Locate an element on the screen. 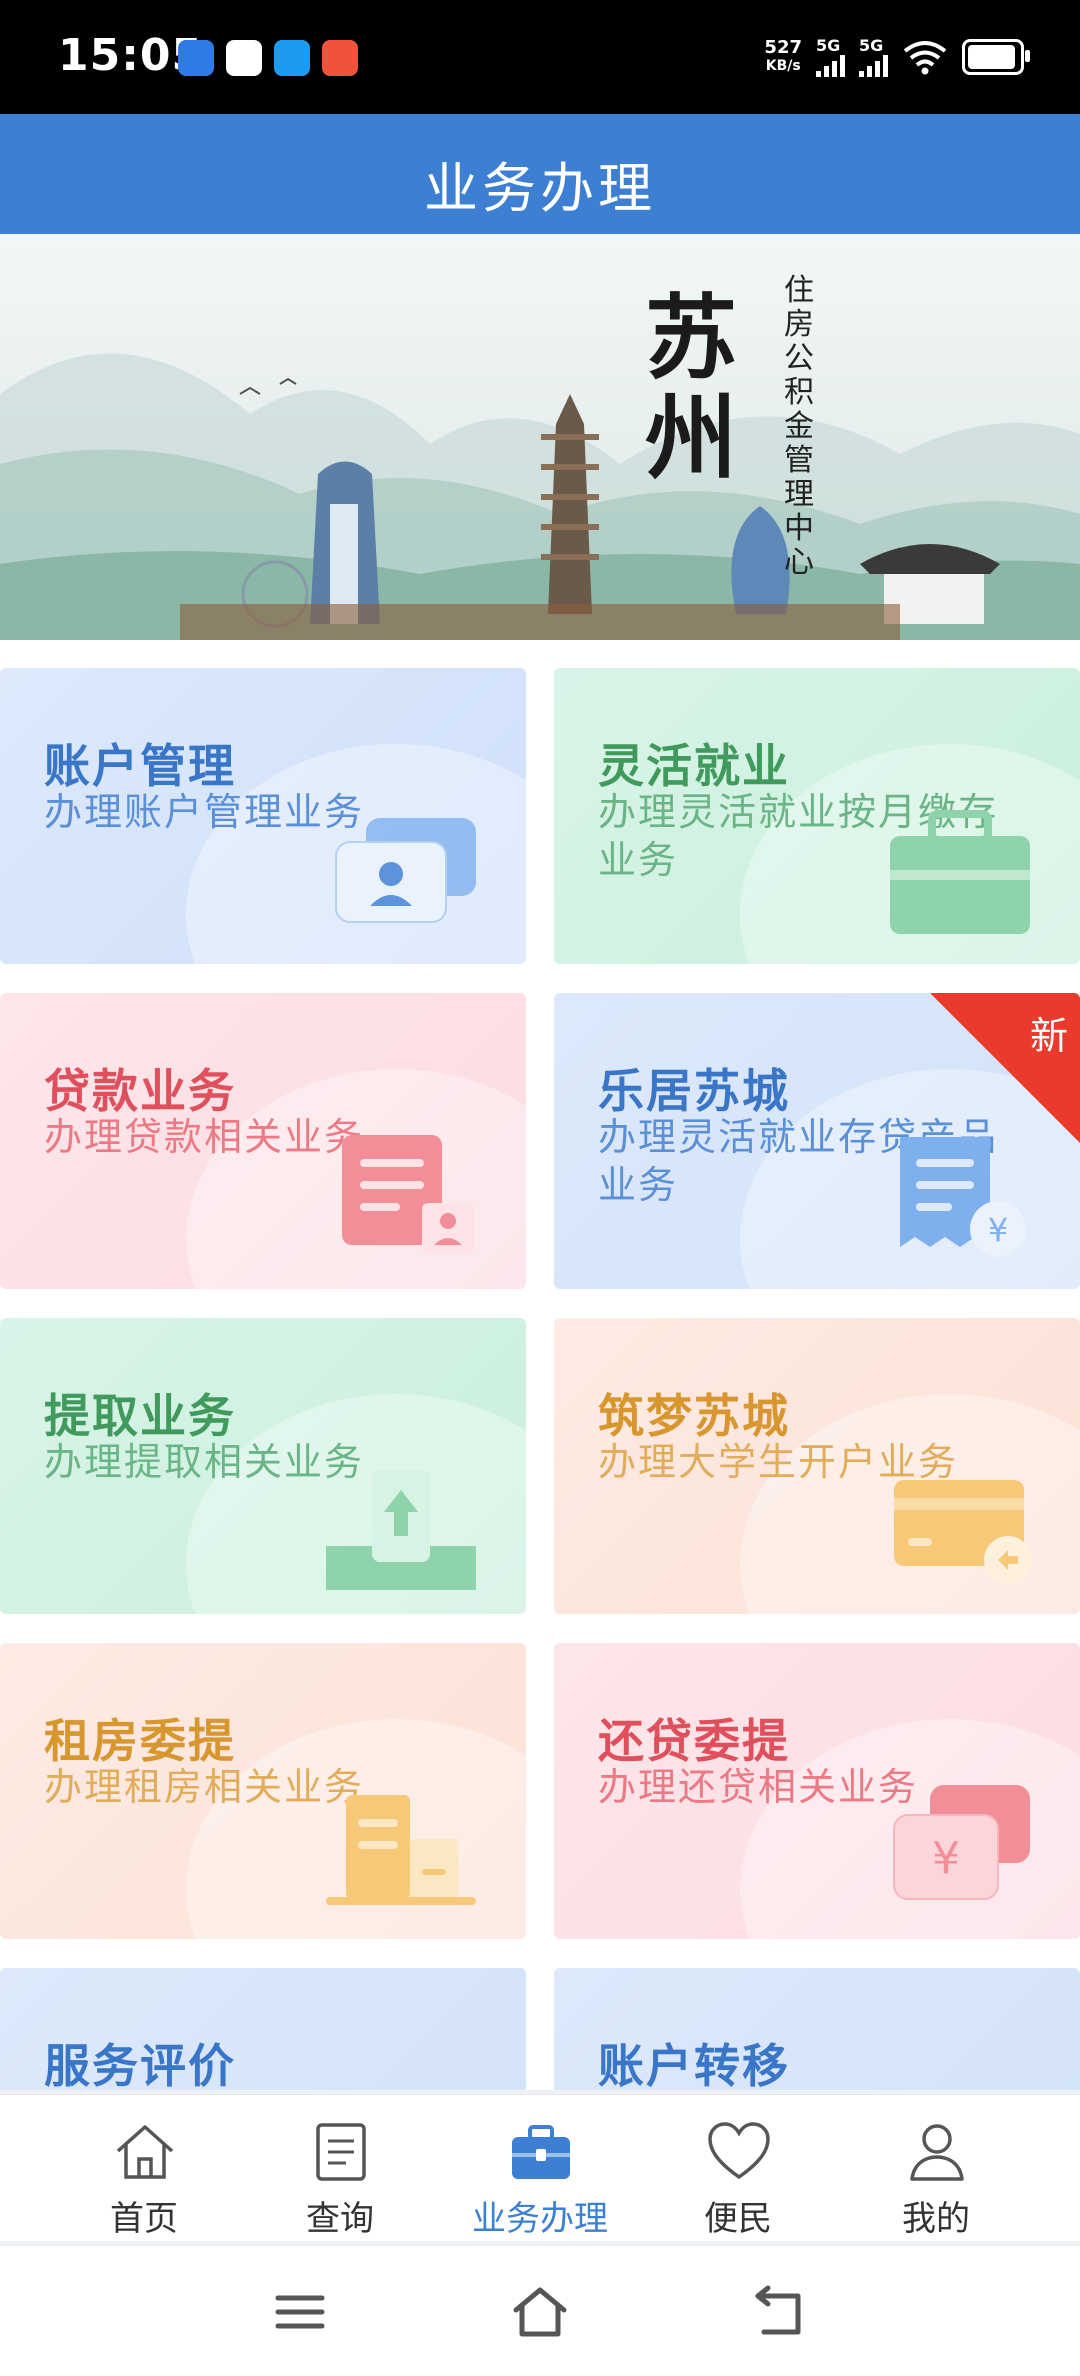 The height and width of the screenshot is (2376, 1080). card-zhumengsucheng: 筑梦苏城 办理大学生开户业务 is located at coordinates (817, 1466).